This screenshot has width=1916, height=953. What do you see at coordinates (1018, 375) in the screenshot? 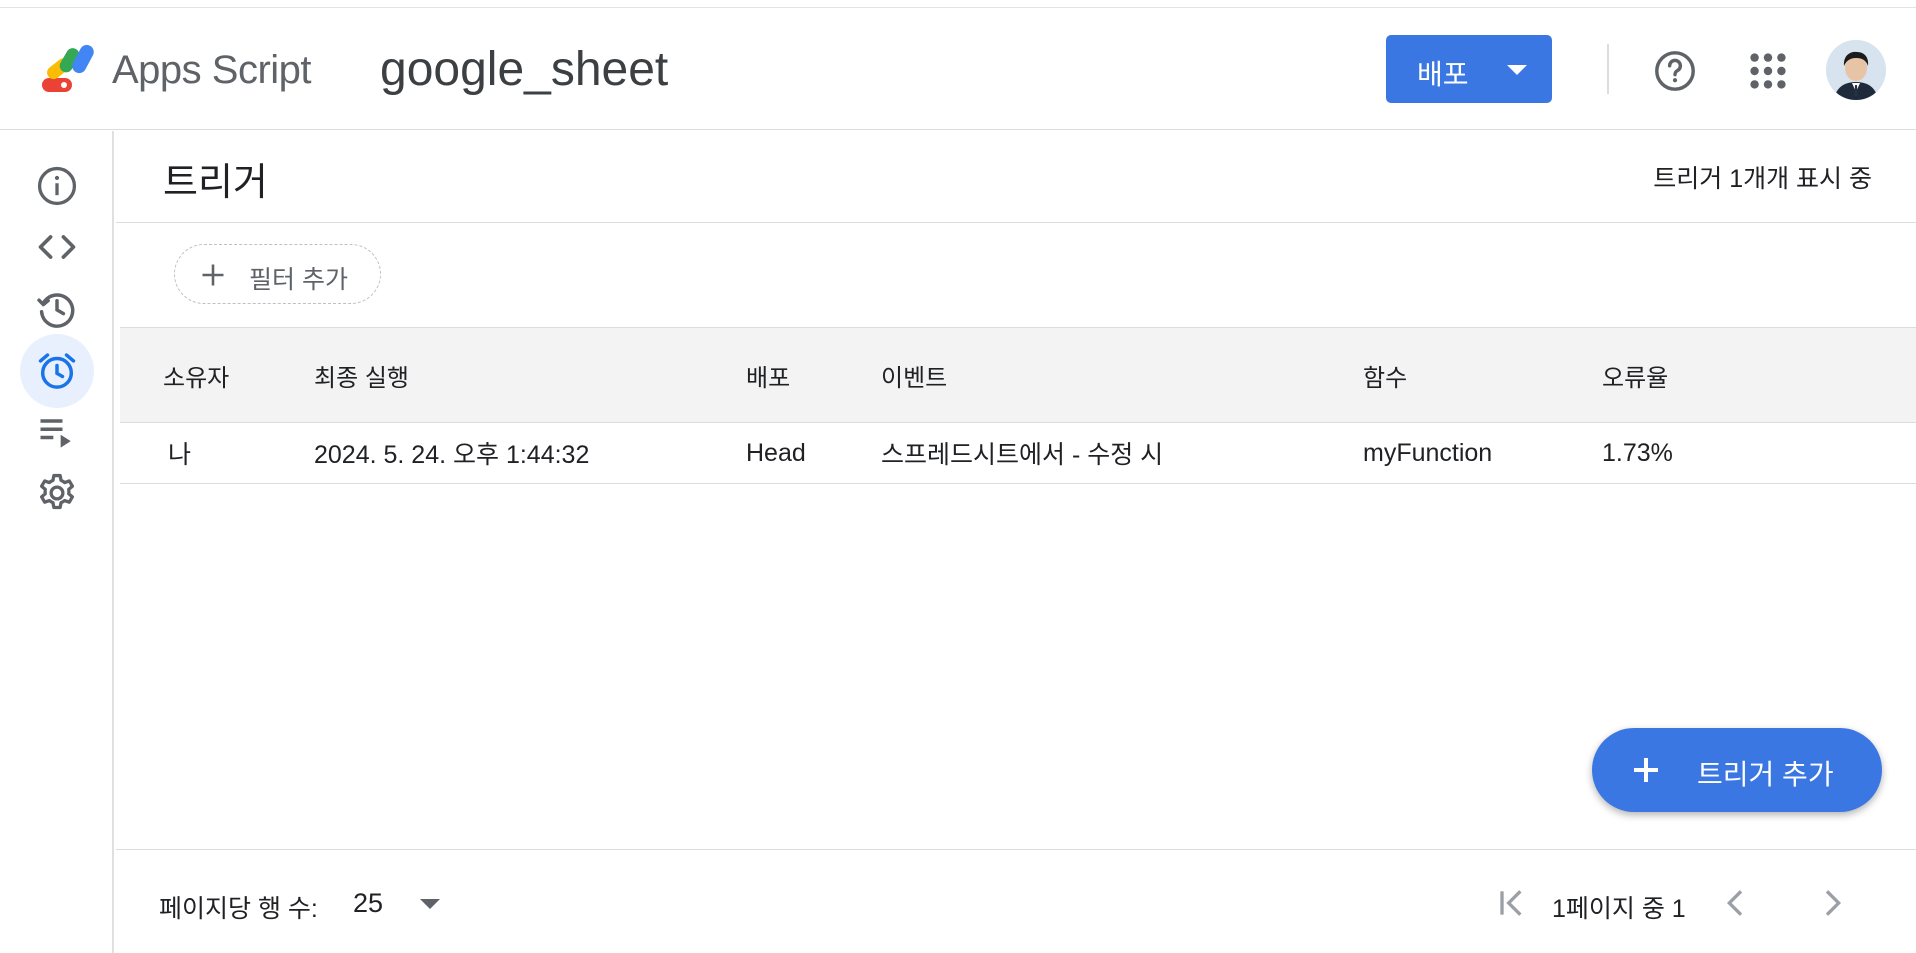
I see `table-header-row: 소유자 최종 실행 배포 이벤트 함수 오류율` at bounding box center [1018, 375].